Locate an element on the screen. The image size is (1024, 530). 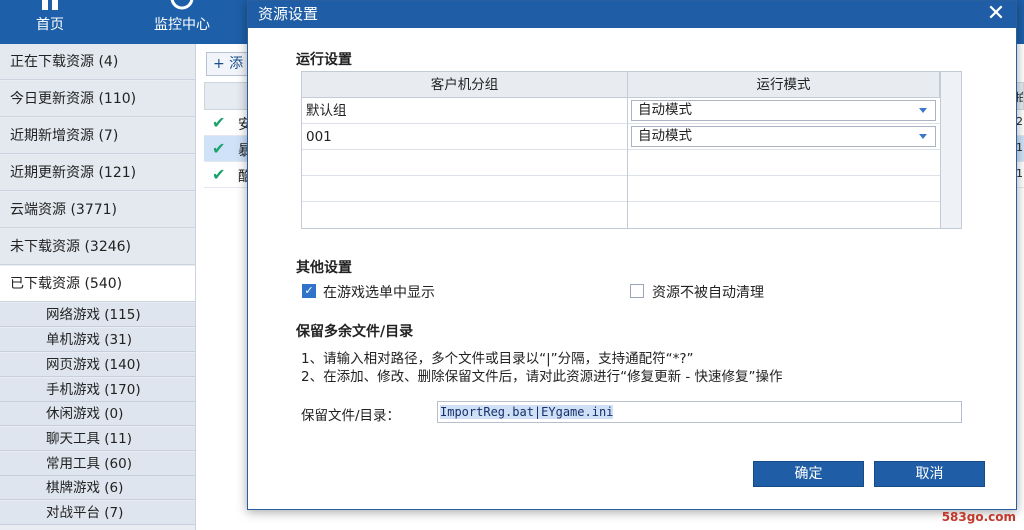
group-name: 默认组 is located at coordinates (465, 111).